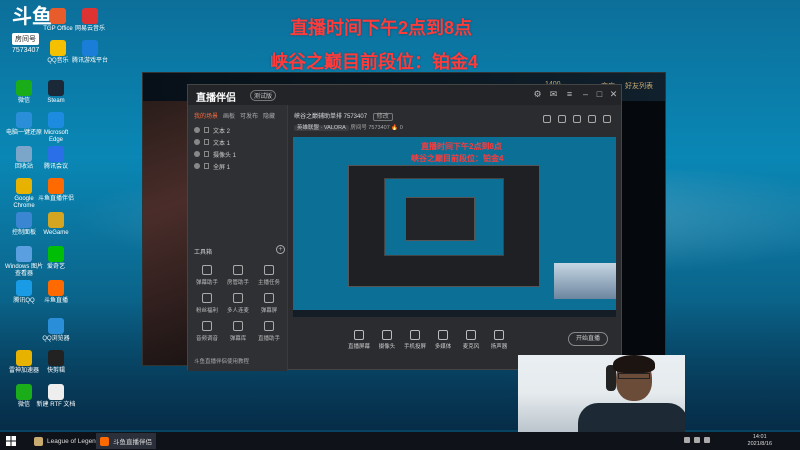 The width and height of the screenshot is (800, 450). Describe the element at coordinates (269, 298) in the screenshot. I see `screen-icon` at that location.